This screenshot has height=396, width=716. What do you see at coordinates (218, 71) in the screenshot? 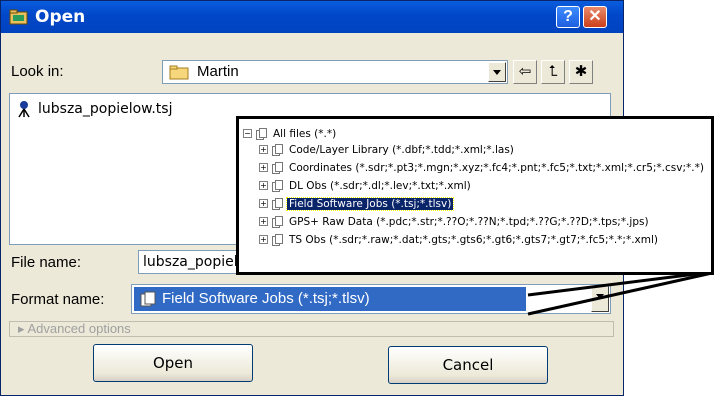
I see `look-in-value: Martin` at bounding box center [218, 71].